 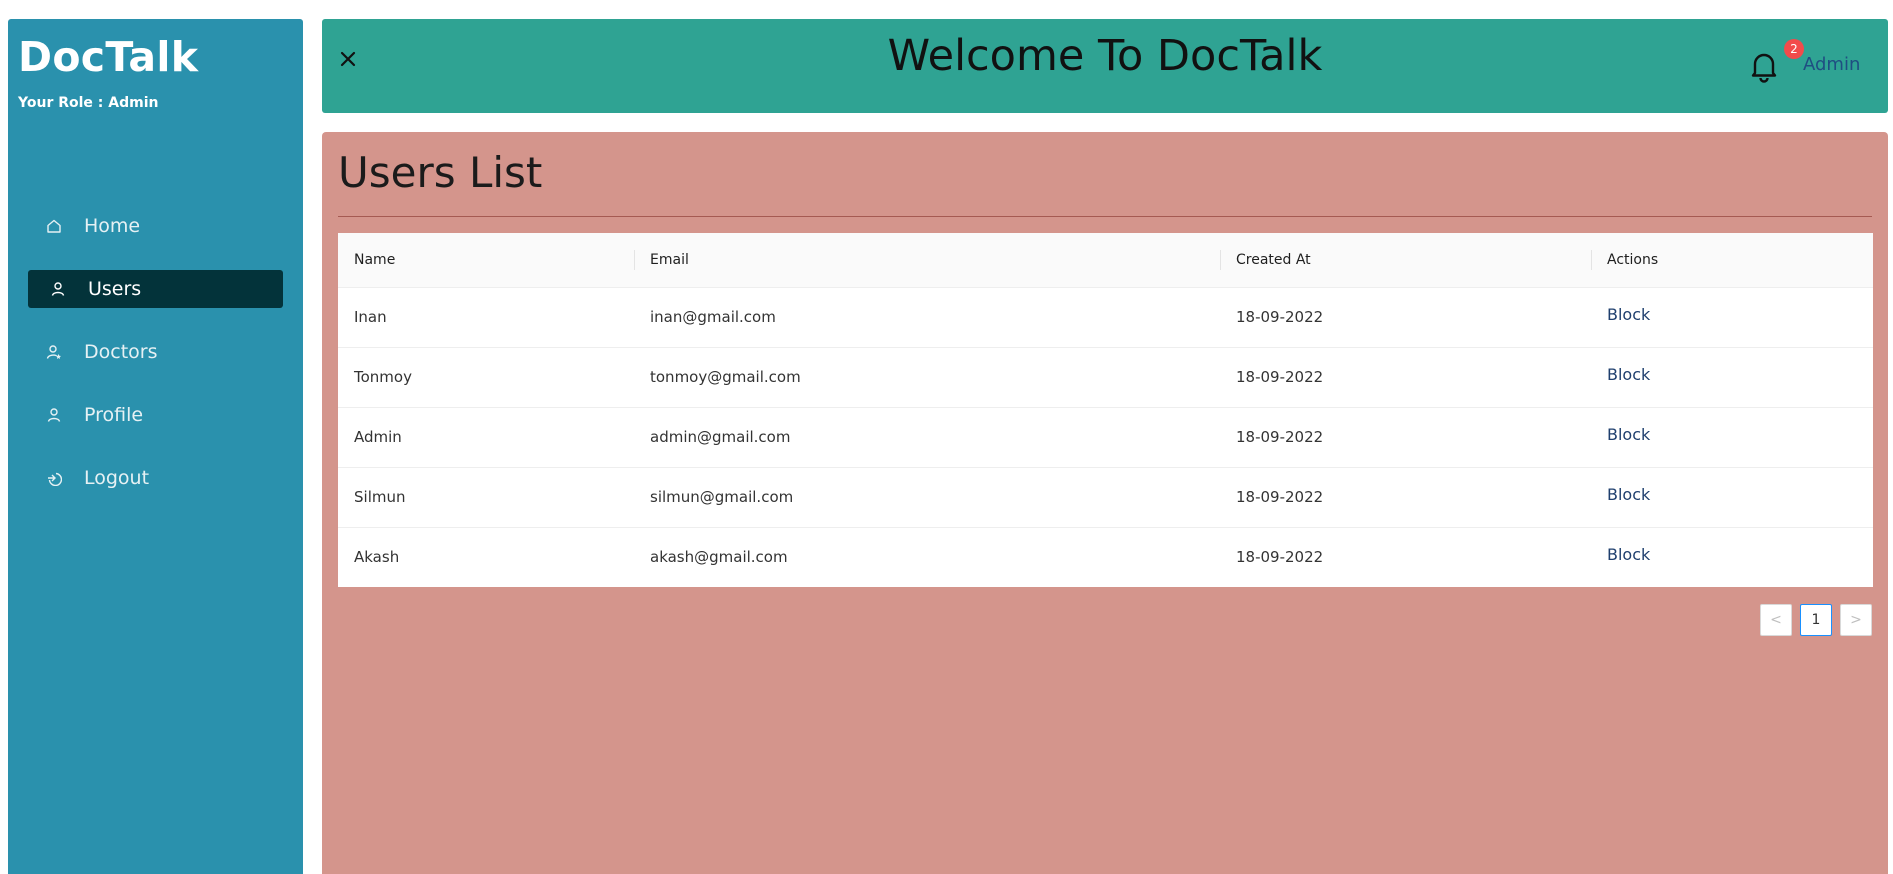 I want to click on brand-logo: DocTalk, so click(x=108, y=57).